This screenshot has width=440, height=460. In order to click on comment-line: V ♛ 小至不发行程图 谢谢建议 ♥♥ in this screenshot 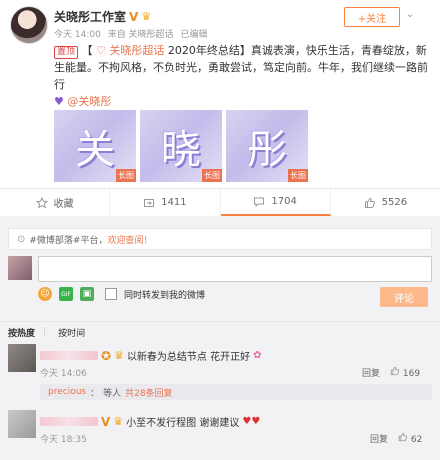, I will do `click(150, 421)`.